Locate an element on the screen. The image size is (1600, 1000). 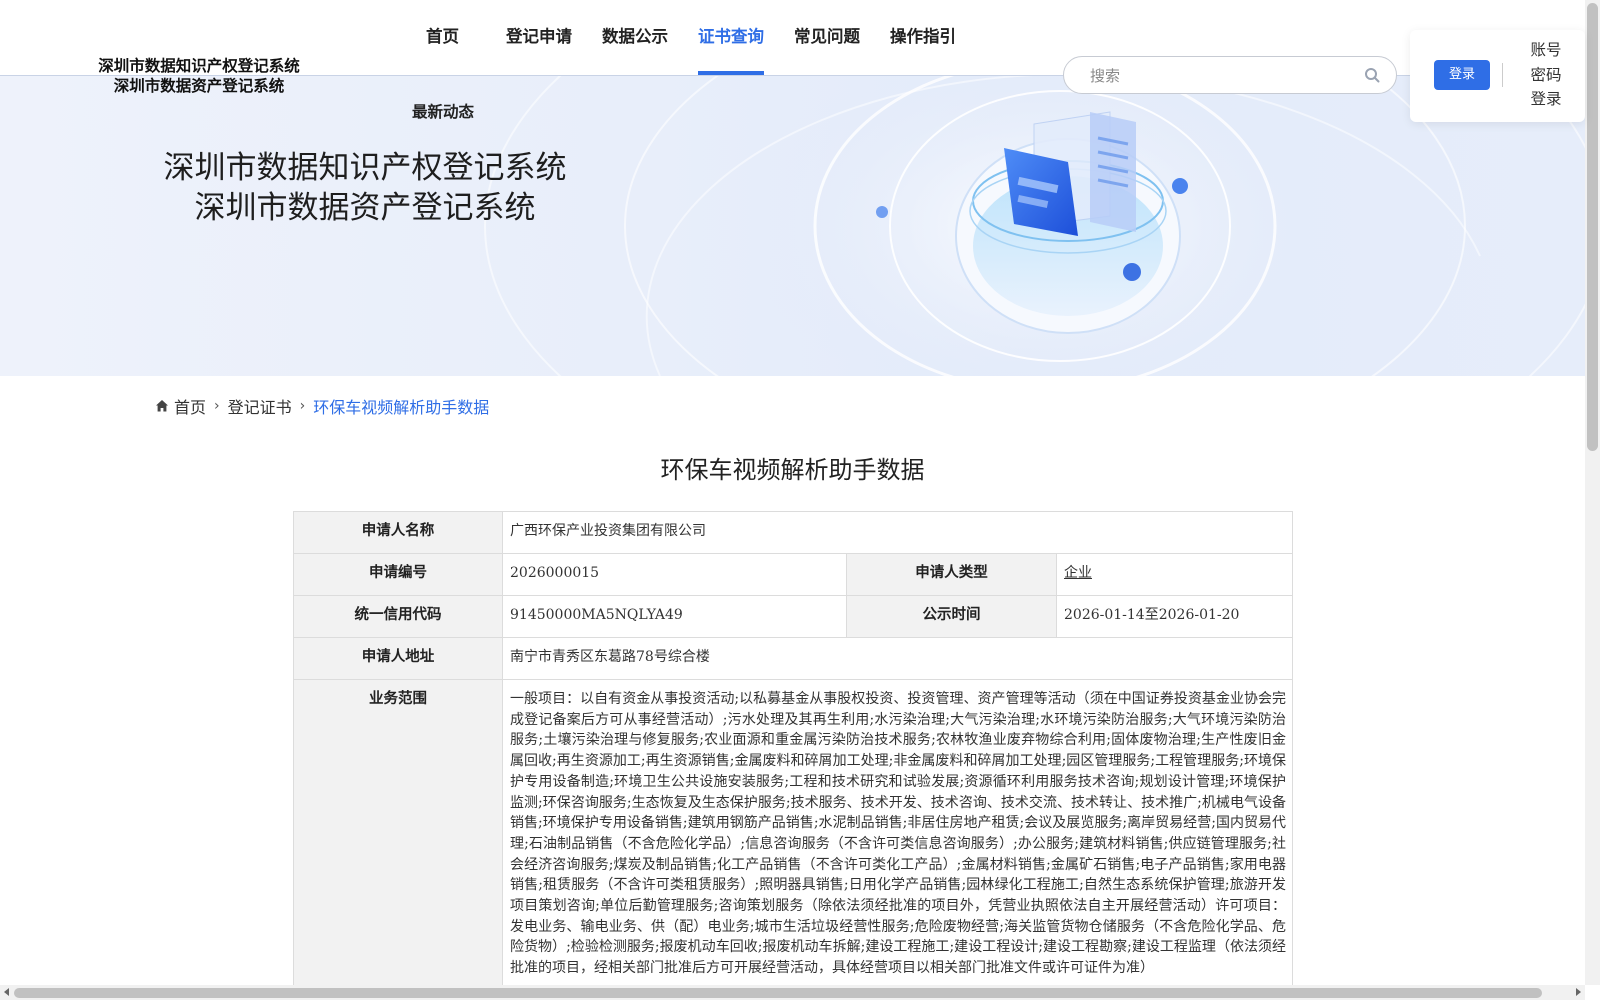
table-row: 申请人地址 南宁市青秀区东葛路78号综合楼 is located at coordinates (793, 658).